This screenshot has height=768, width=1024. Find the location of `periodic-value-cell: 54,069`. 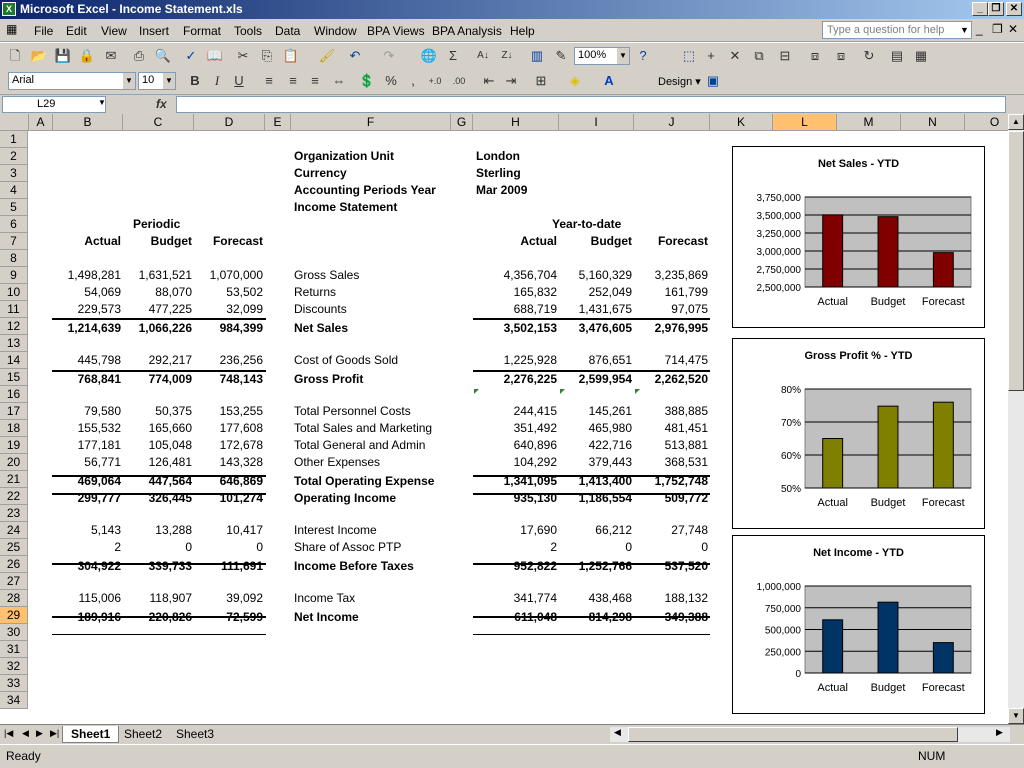

periodic-value-cell: 54,069 is located at coordinates (87, 292).